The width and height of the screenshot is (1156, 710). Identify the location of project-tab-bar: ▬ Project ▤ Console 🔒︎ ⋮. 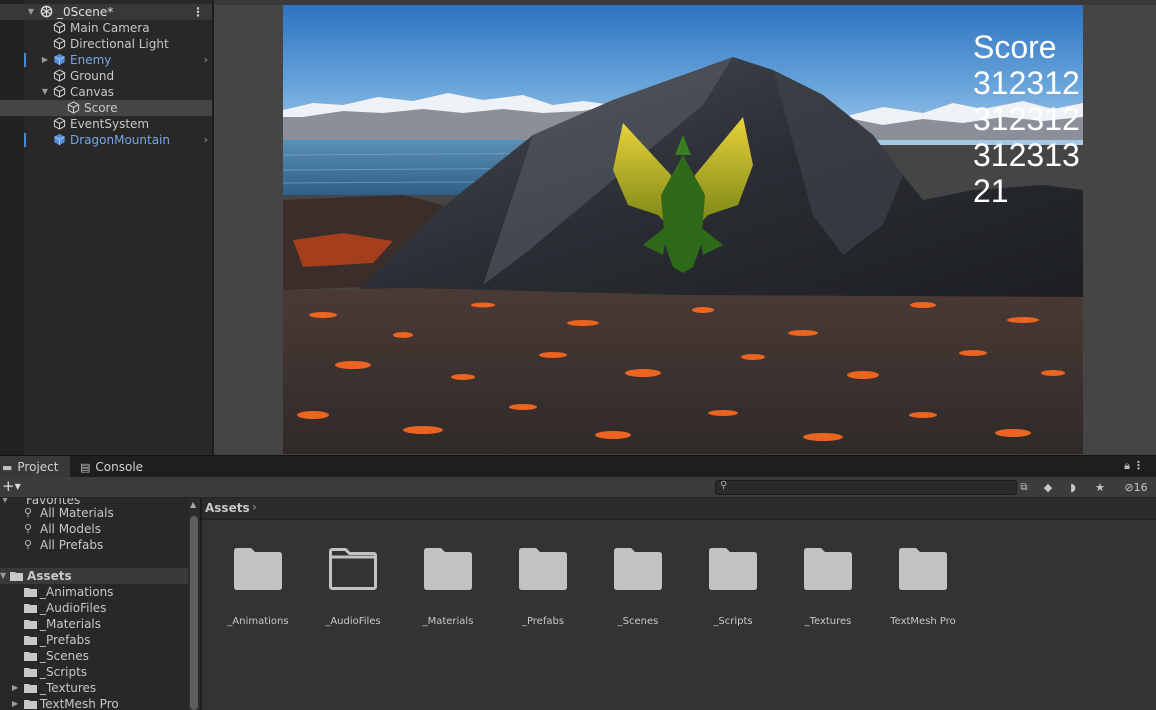
(578, 466).